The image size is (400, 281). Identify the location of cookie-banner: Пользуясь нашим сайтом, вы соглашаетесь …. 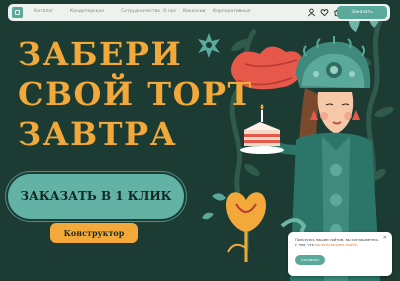
(340, 254).